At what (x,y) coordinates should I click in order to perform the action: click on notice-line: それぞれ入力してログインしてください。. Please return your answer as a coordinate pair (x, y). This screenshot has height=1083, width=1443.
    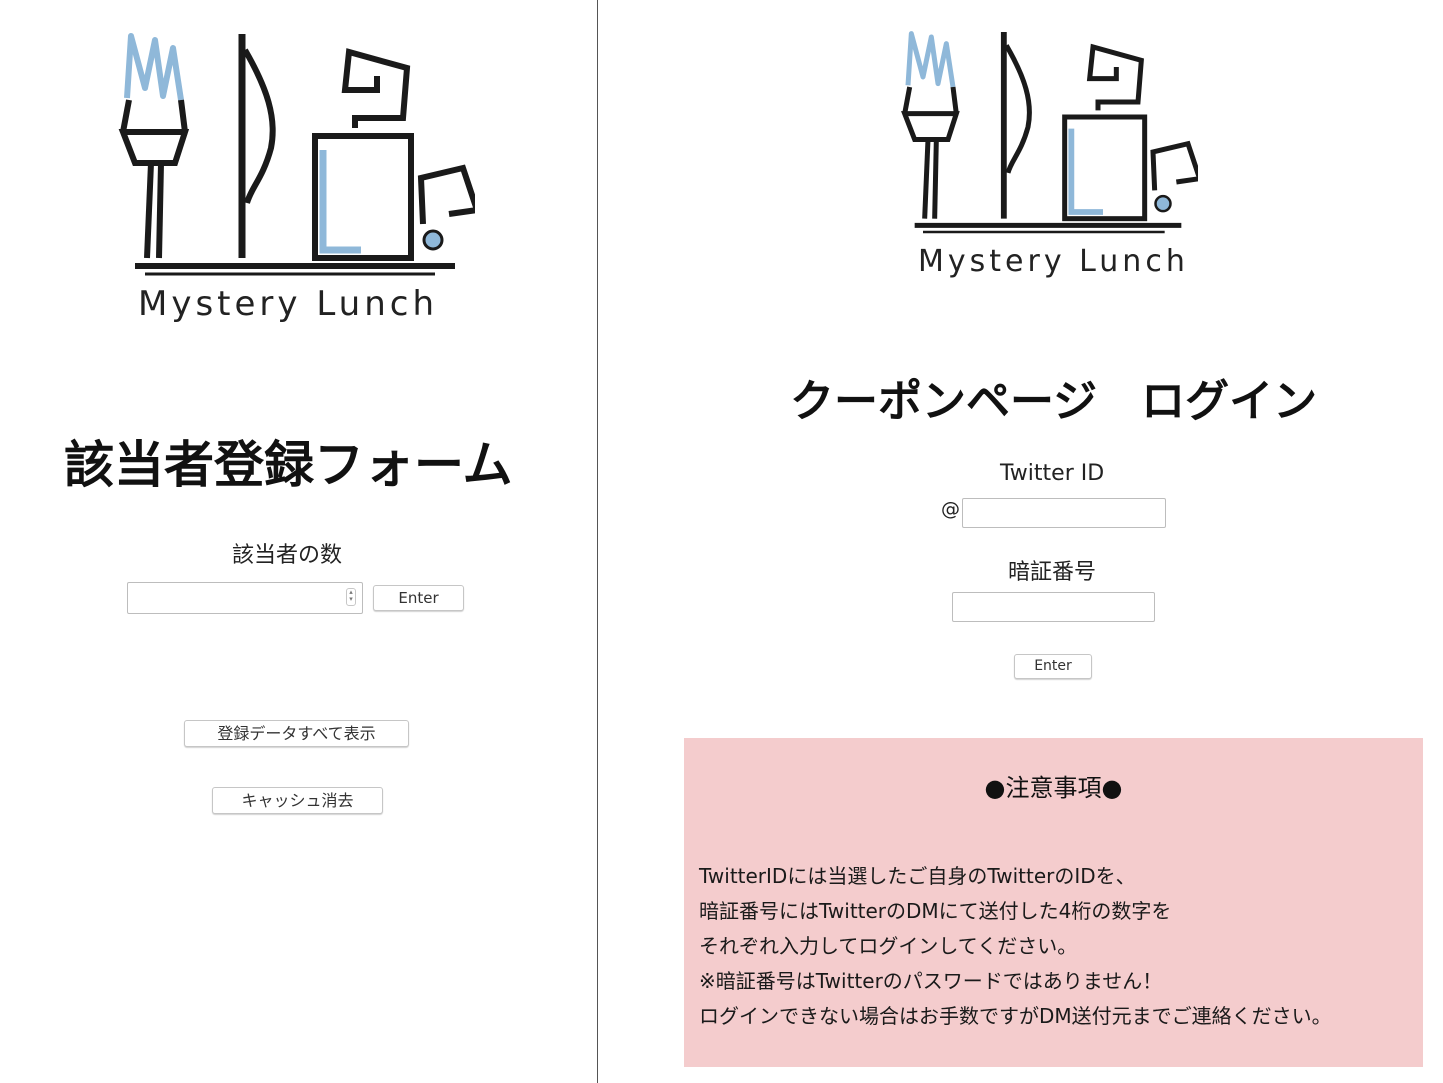
    Looking at the image, I should click on (888, 946).